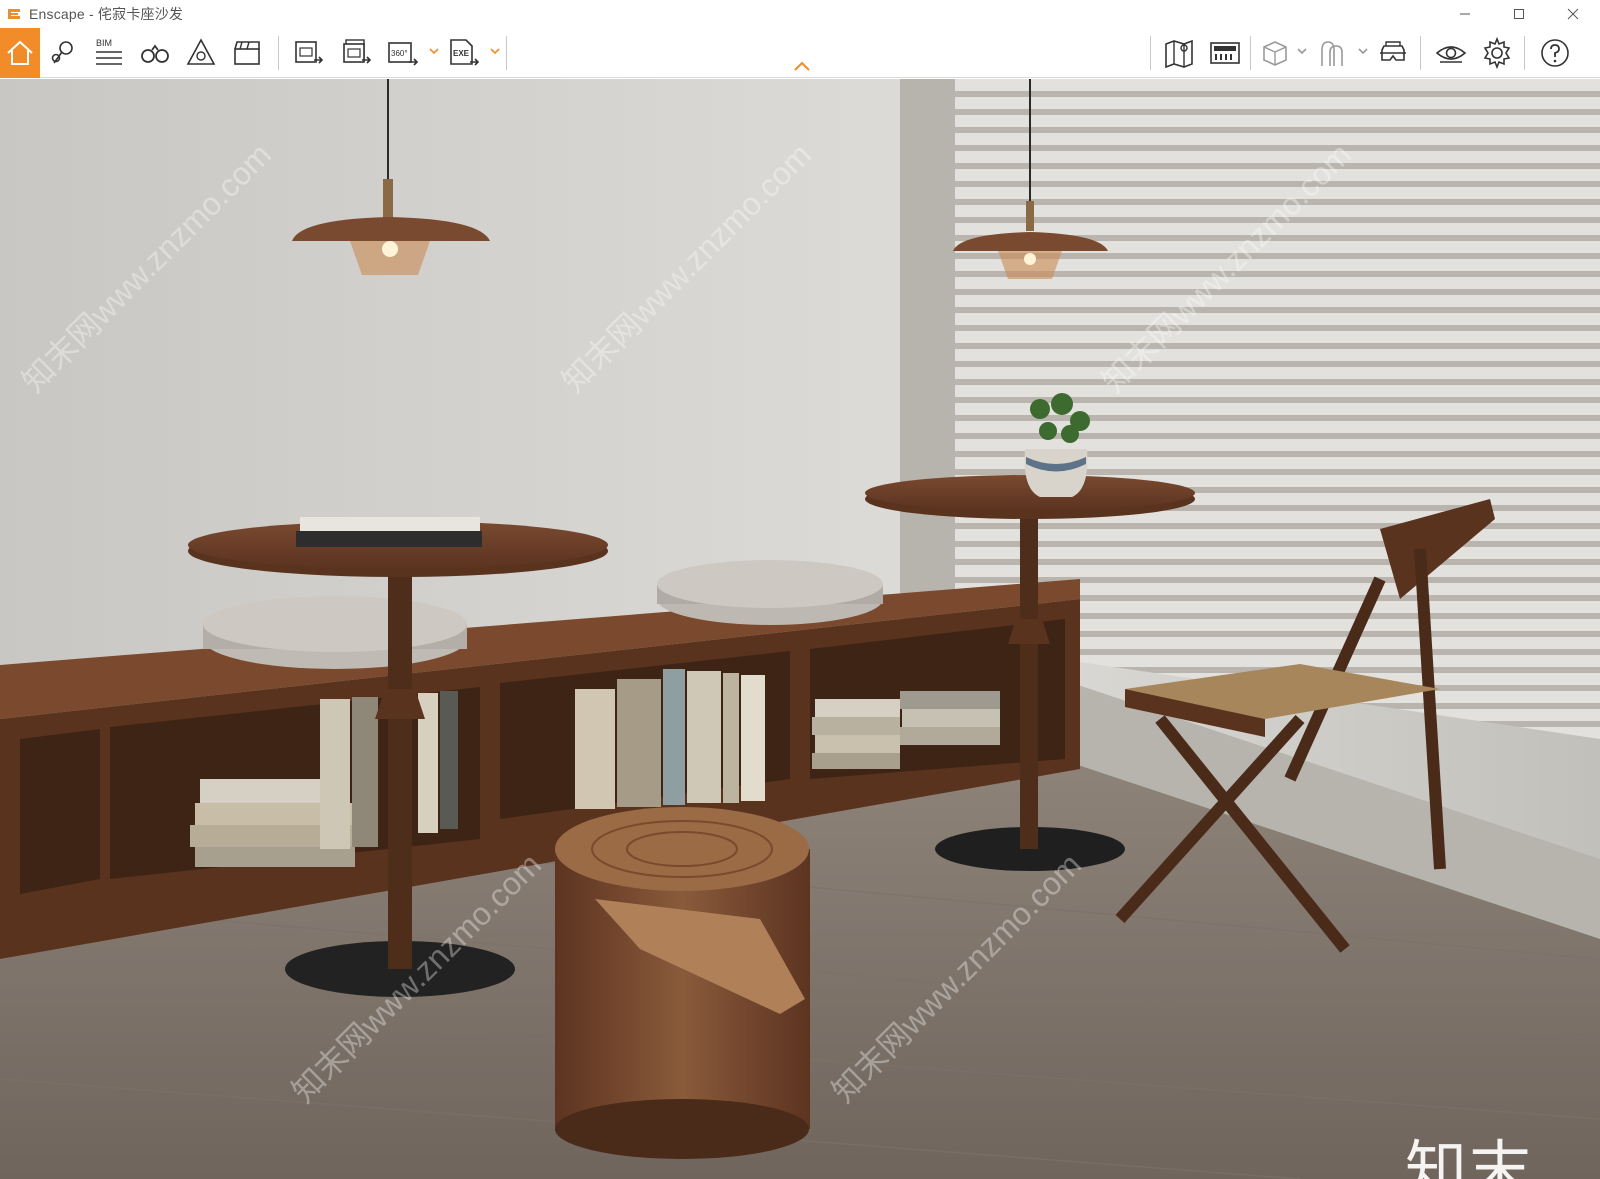 The image size is (1600, 1179). I want to click on panorama-label: 360°, so click(399, 53).